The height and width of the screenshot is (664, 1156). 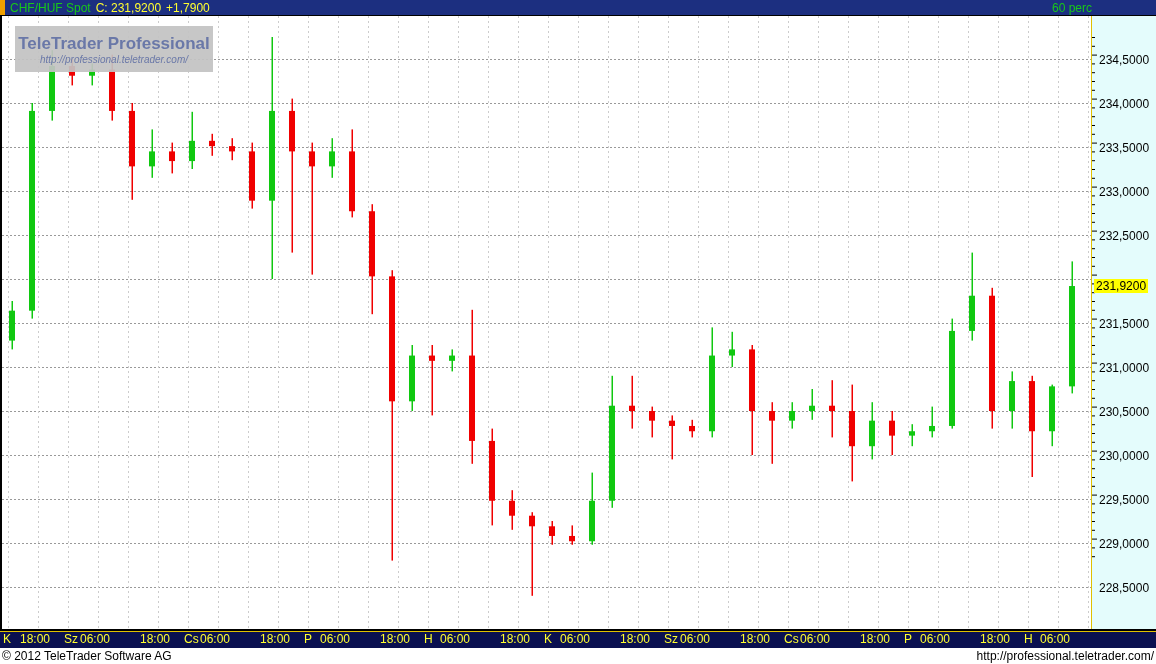 What do you see at coordinates (1065, 656) in the screenshot?
I see `website-url: http://professional.teletrader.com/` at bounding box center [1065, 656].